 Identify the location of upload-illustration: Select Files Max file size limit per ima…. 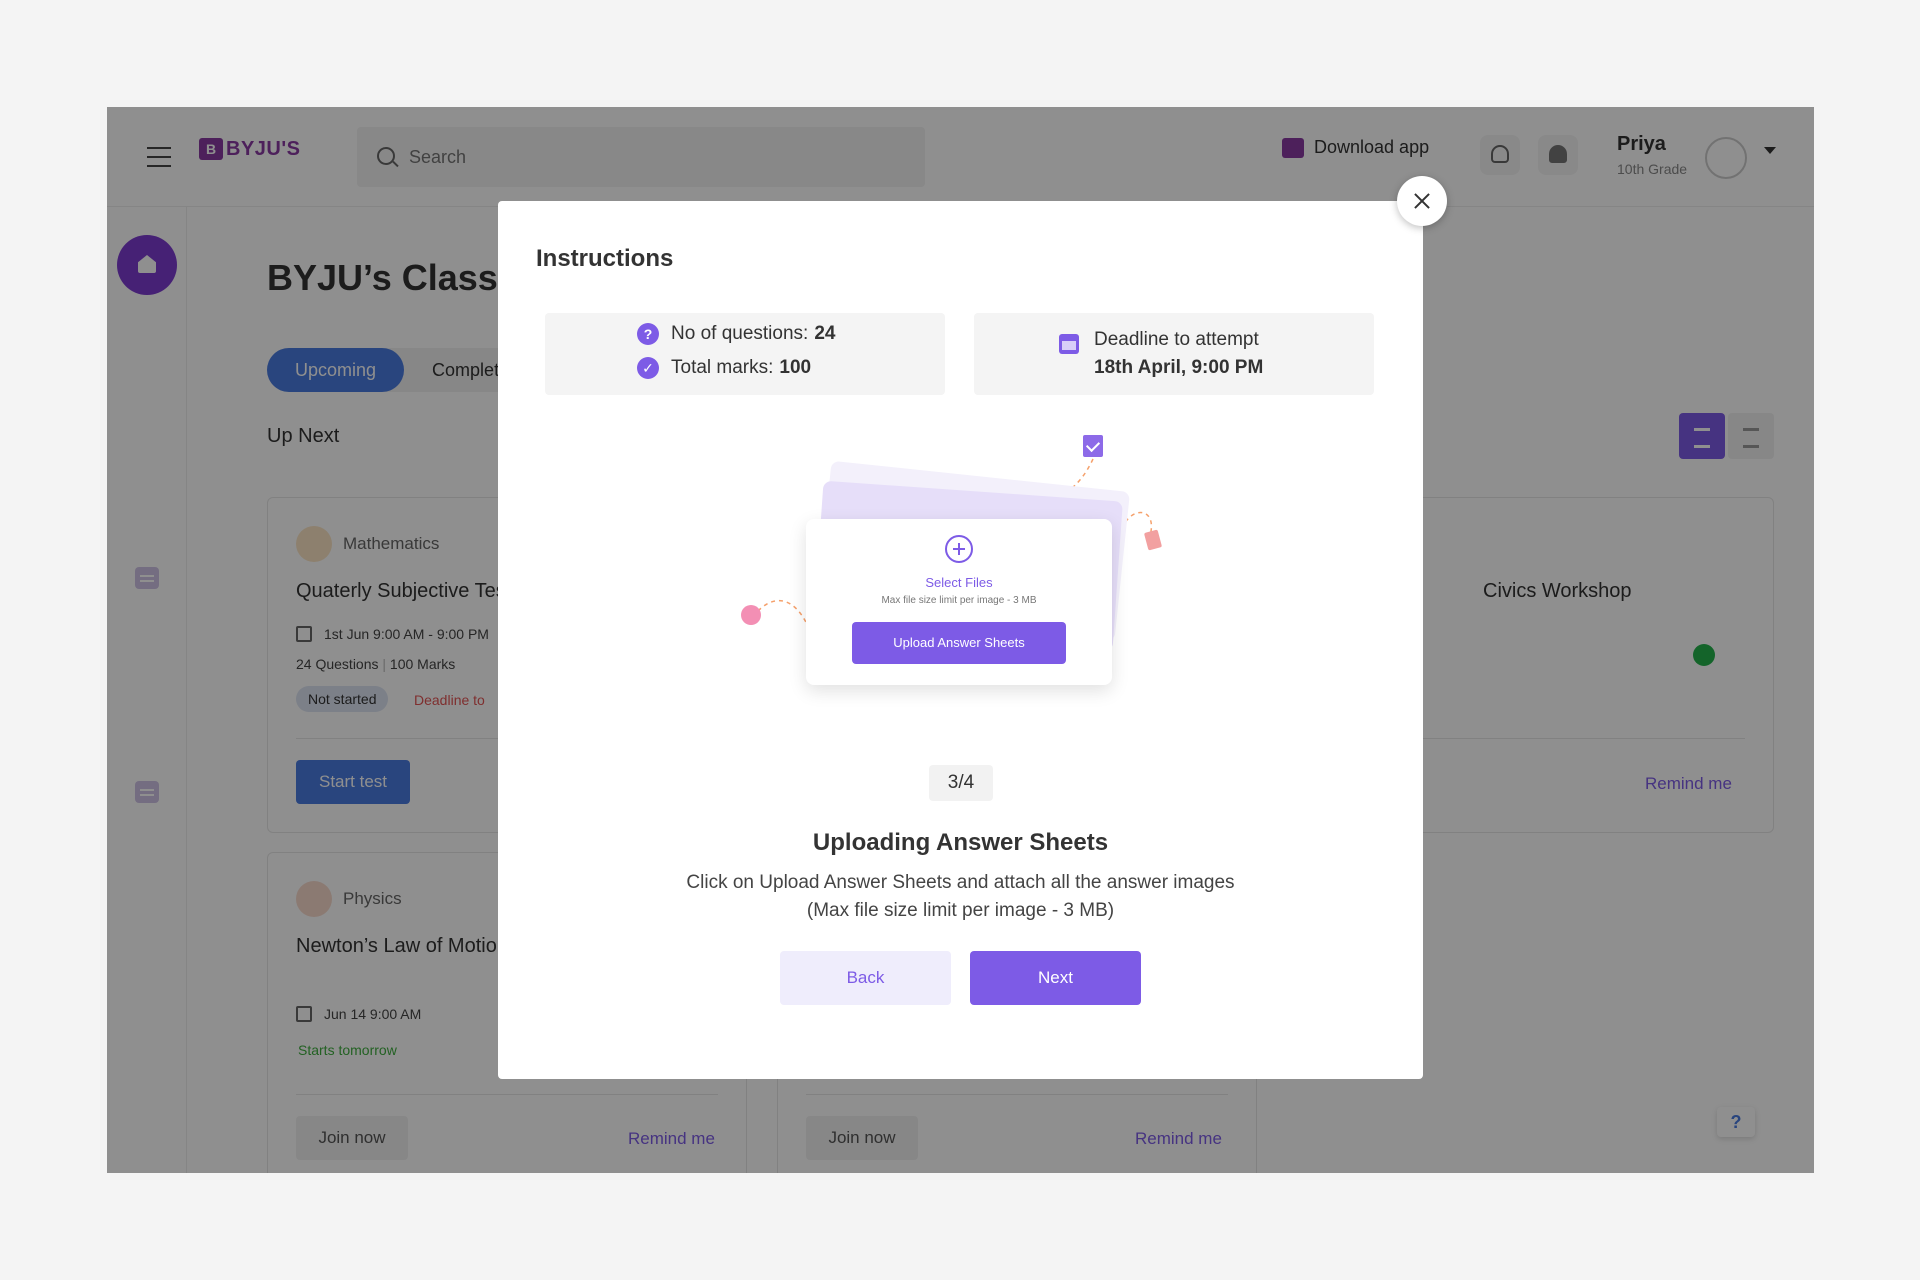
(958, 576).